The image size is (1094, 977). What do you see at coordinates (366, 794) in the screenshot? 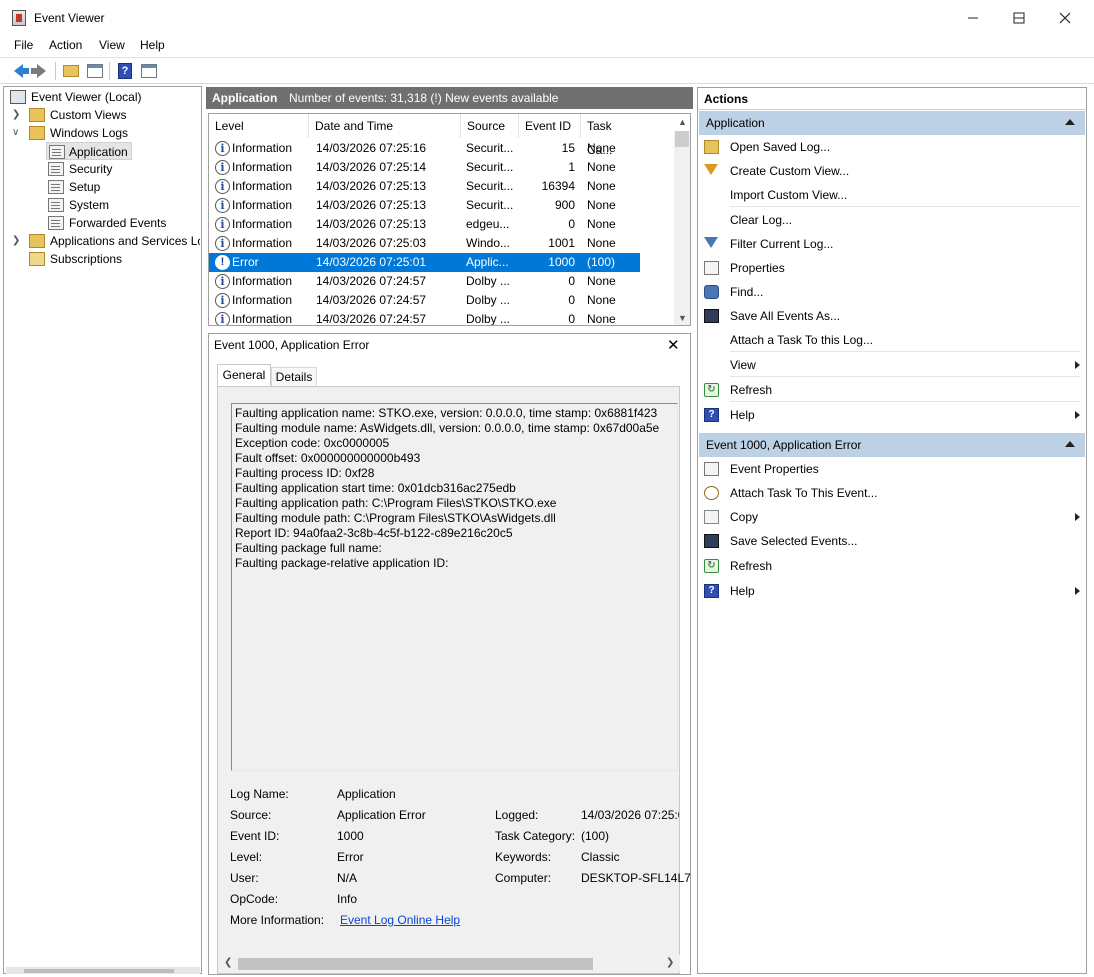
I see `log-name-value: Application` at bounding box center [366, 794].